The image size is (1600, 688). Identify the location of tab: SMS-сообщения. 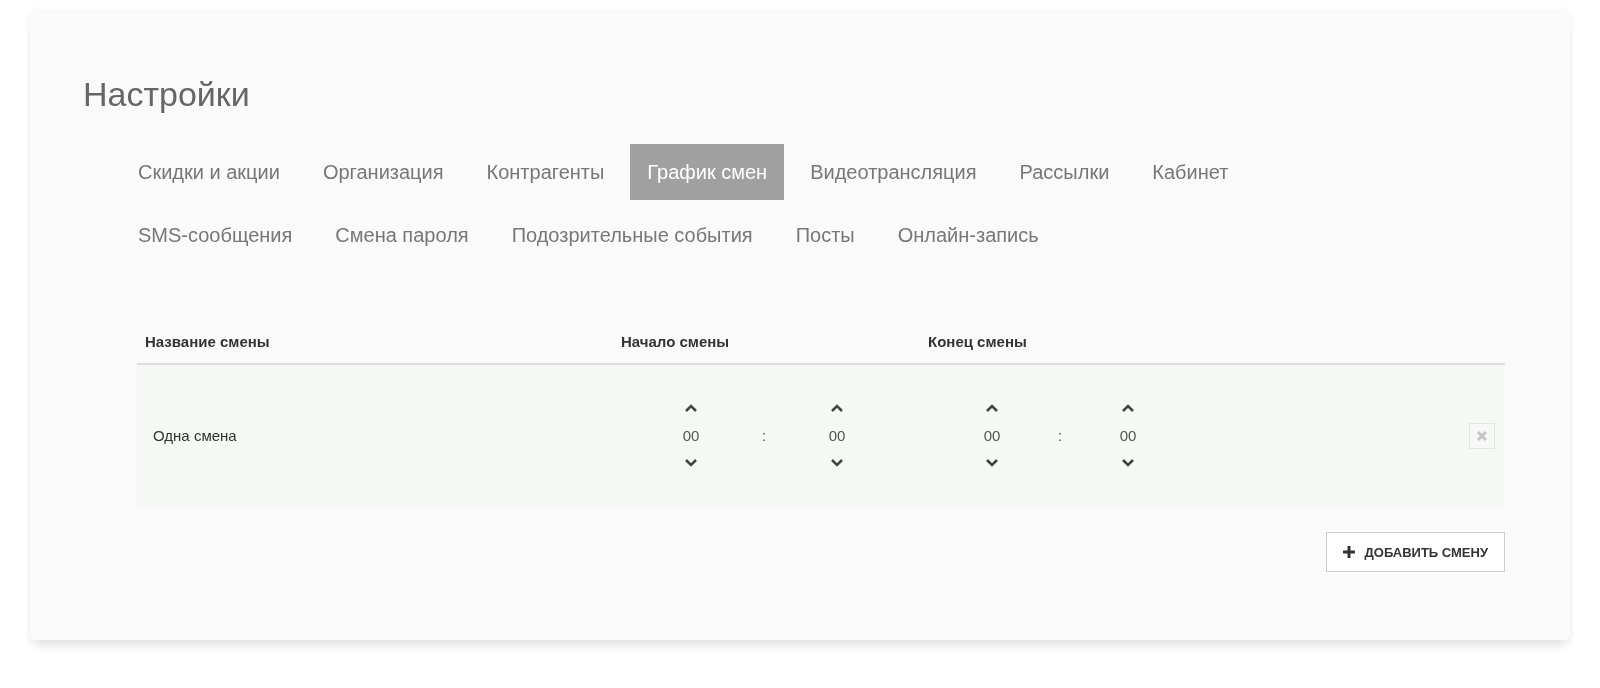
(215, 235).